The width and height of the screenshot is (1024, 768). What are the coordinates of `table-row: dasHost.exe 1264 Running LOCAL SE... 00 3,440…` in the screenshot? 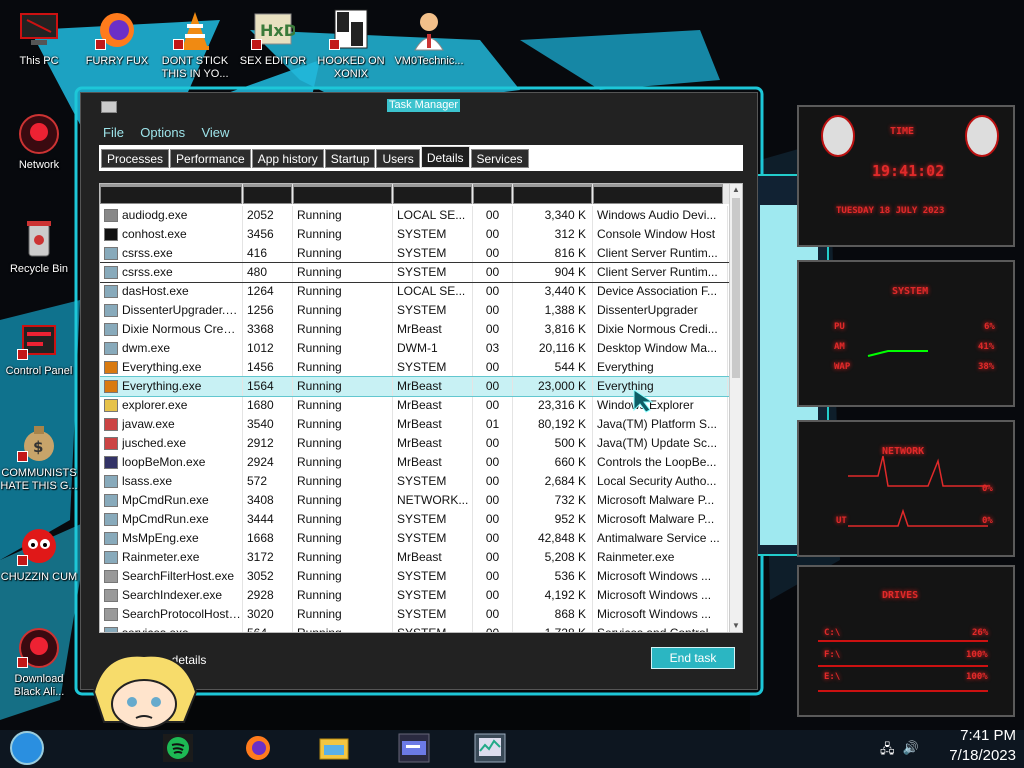 It's located at (415, 291).